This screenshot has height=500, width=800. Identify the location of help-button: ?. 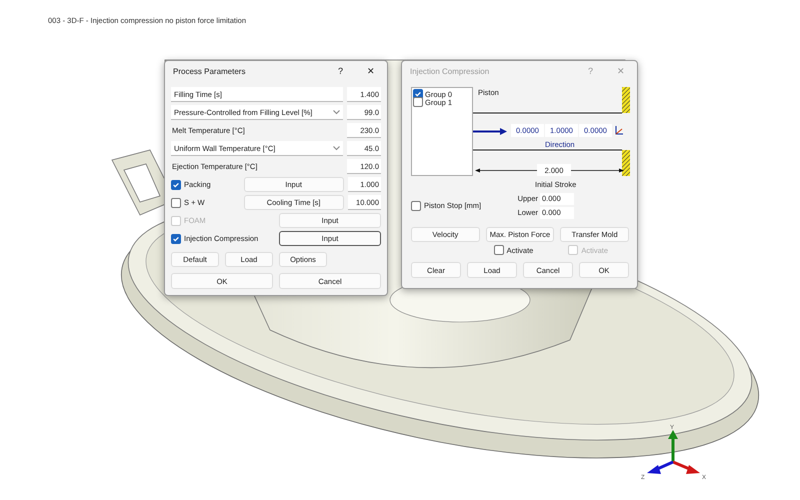
(340, 71).